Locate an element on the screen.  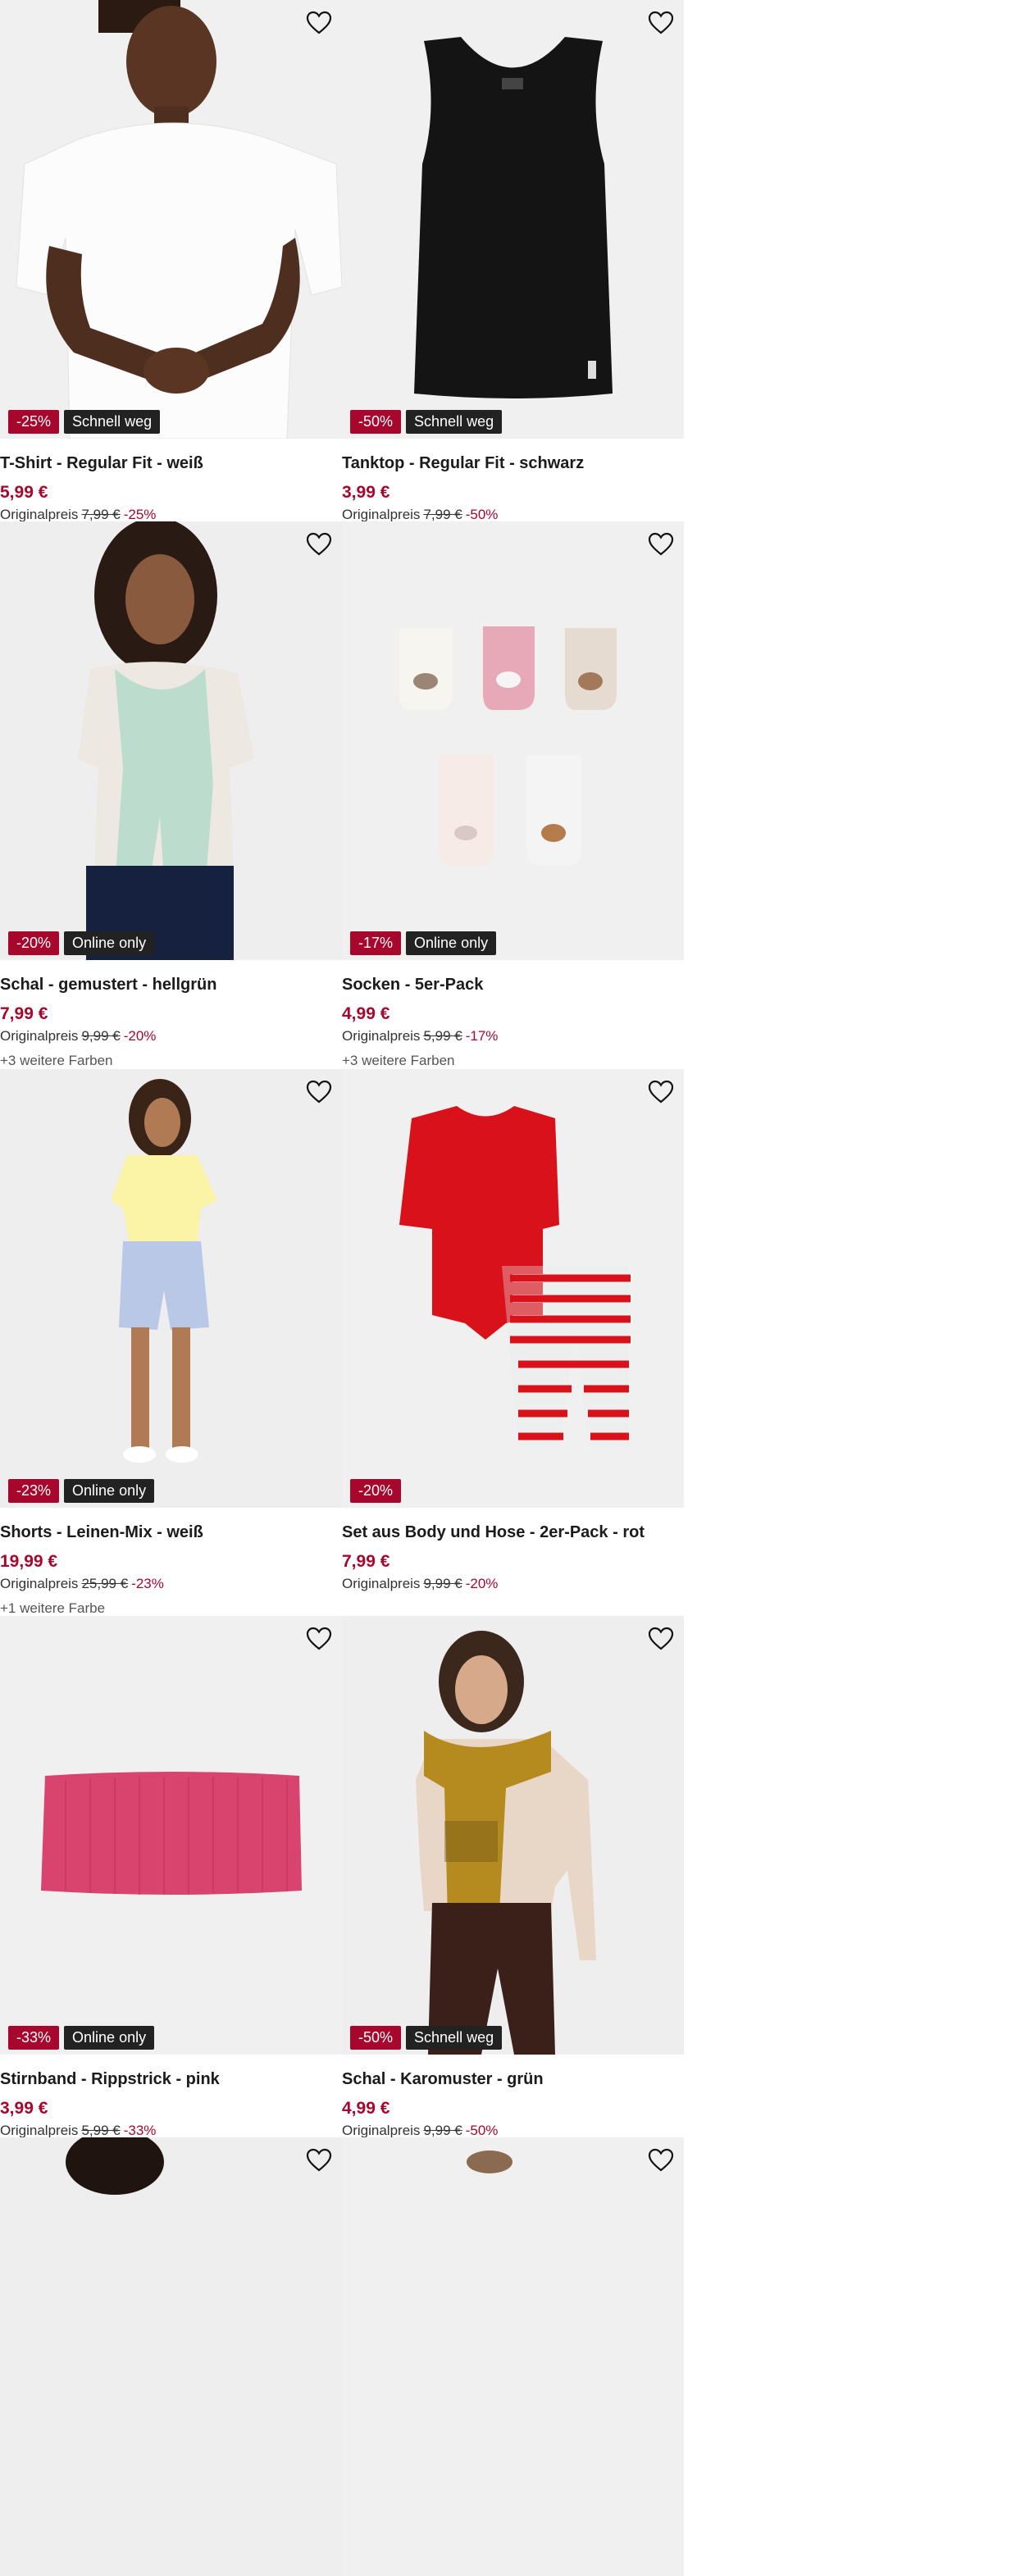
discount-badge: -33% is located at coordinates (34, 2038).